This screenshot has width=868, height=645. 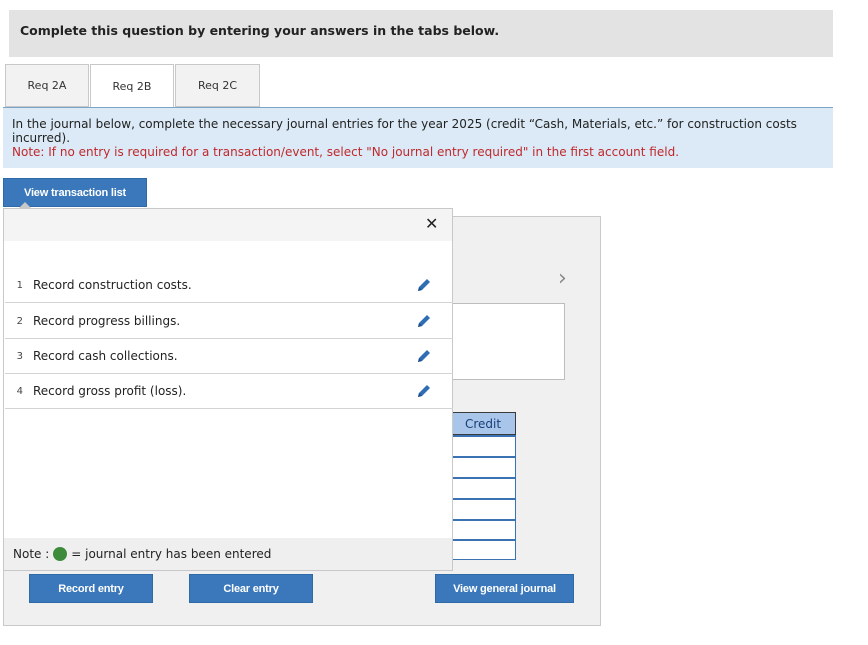 I want to click on transaction-label: Record progress billings., so click(x=107, y=321).